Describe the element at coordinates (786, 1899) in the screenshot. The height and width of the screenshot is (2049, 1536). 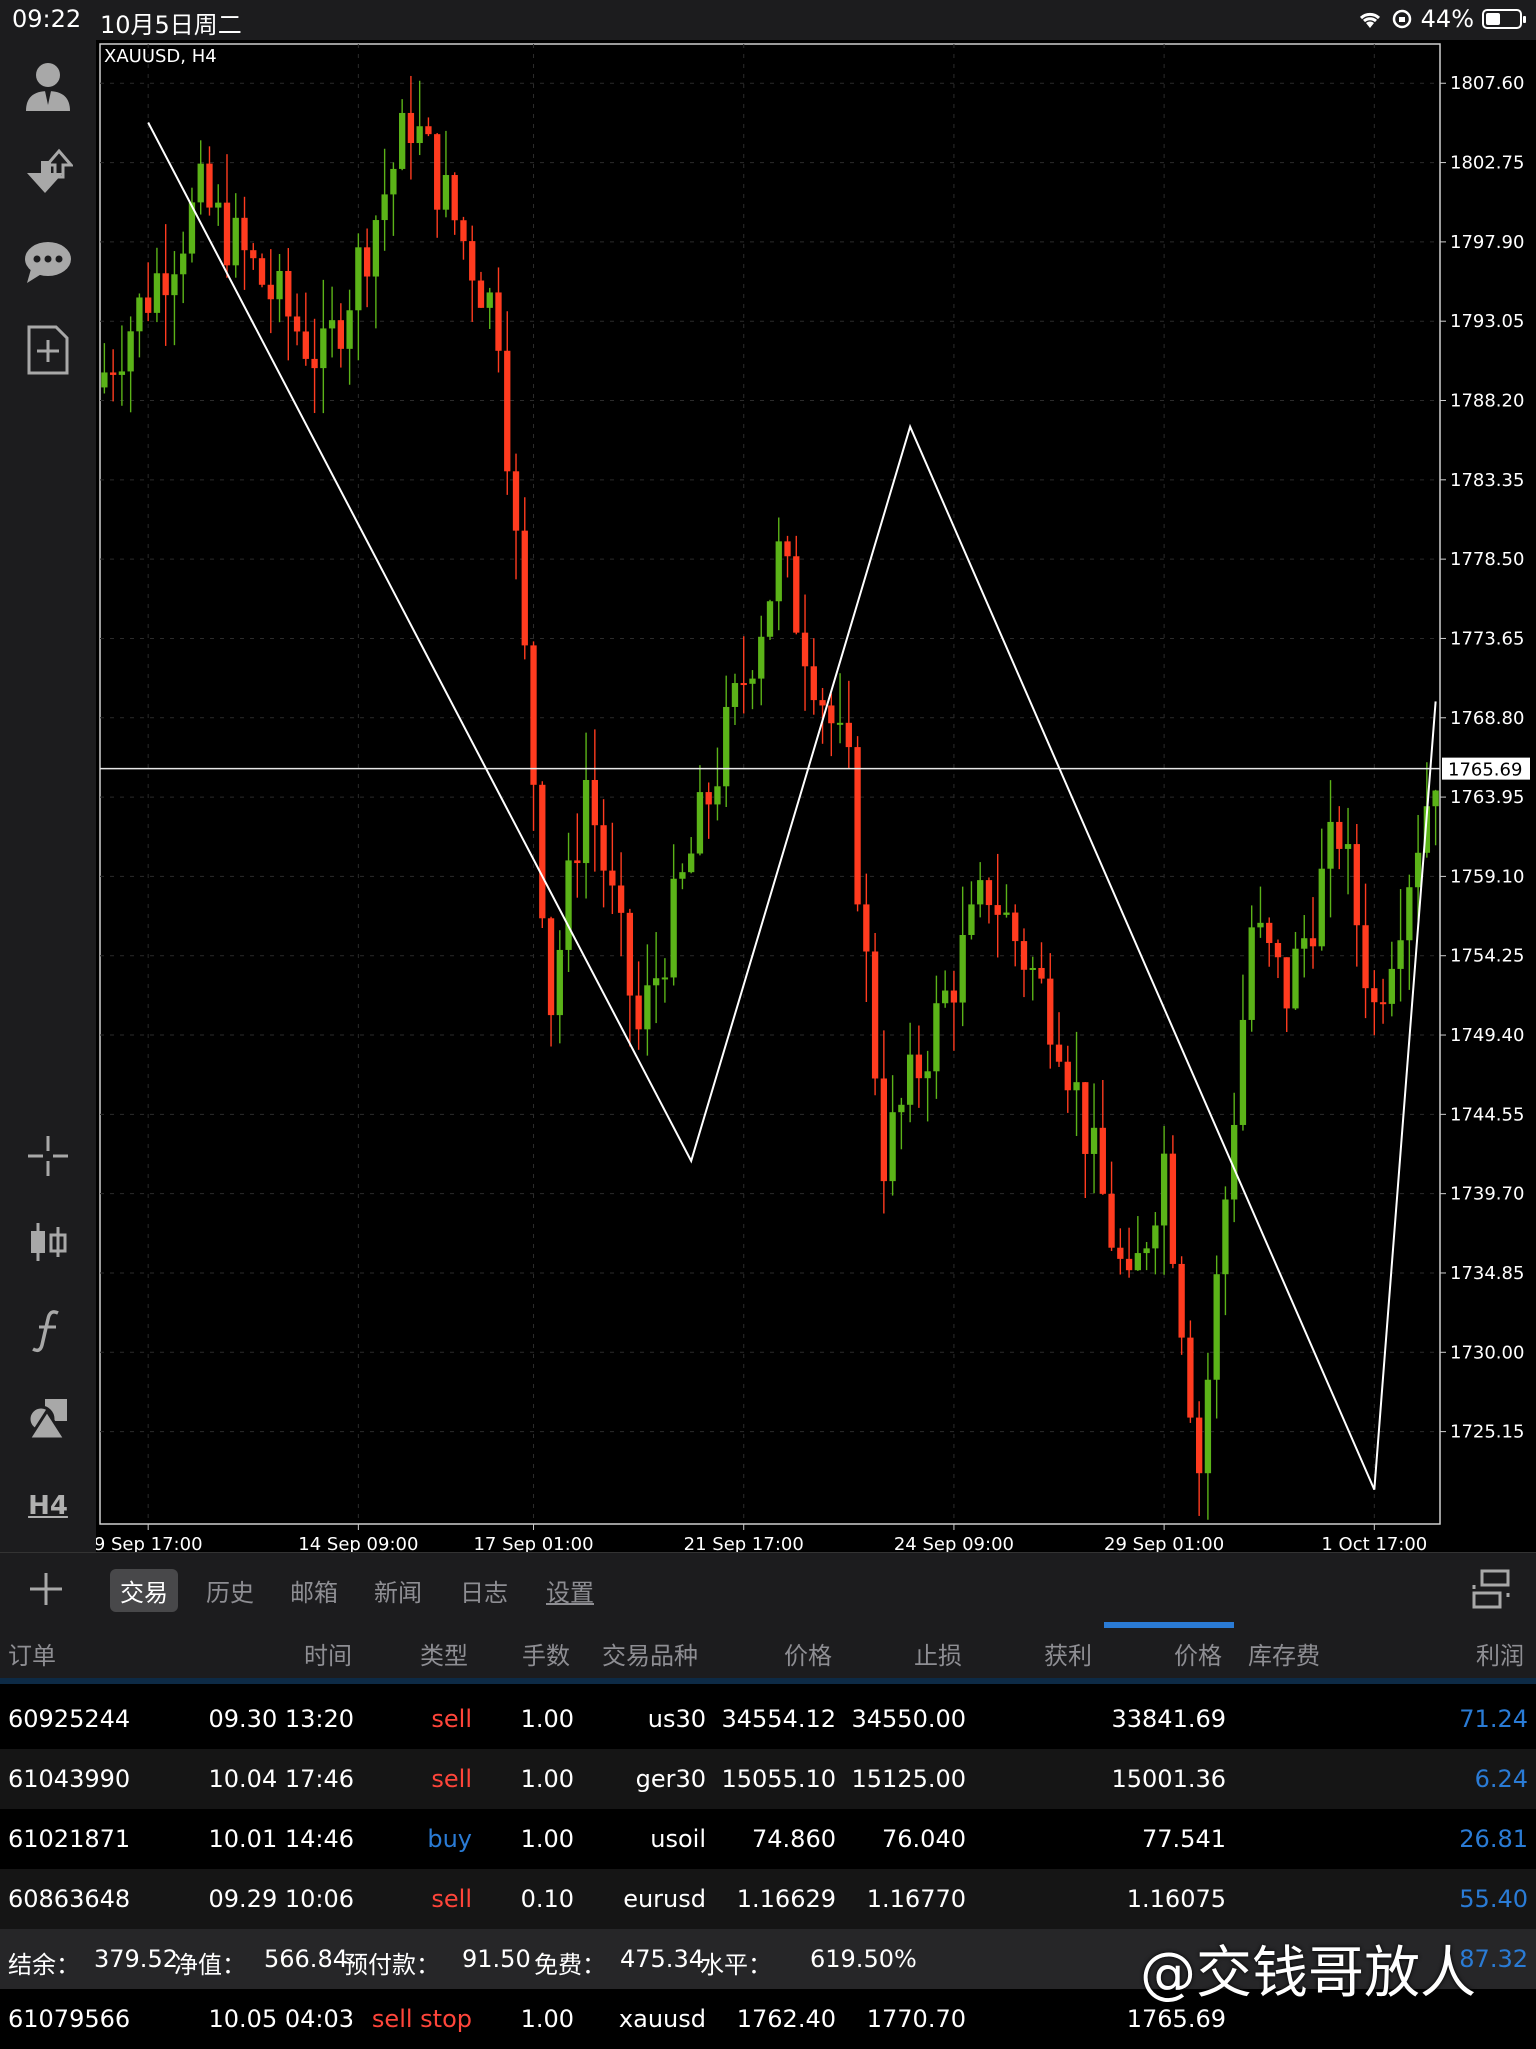
I see `order-price: 1.16629` at that location.